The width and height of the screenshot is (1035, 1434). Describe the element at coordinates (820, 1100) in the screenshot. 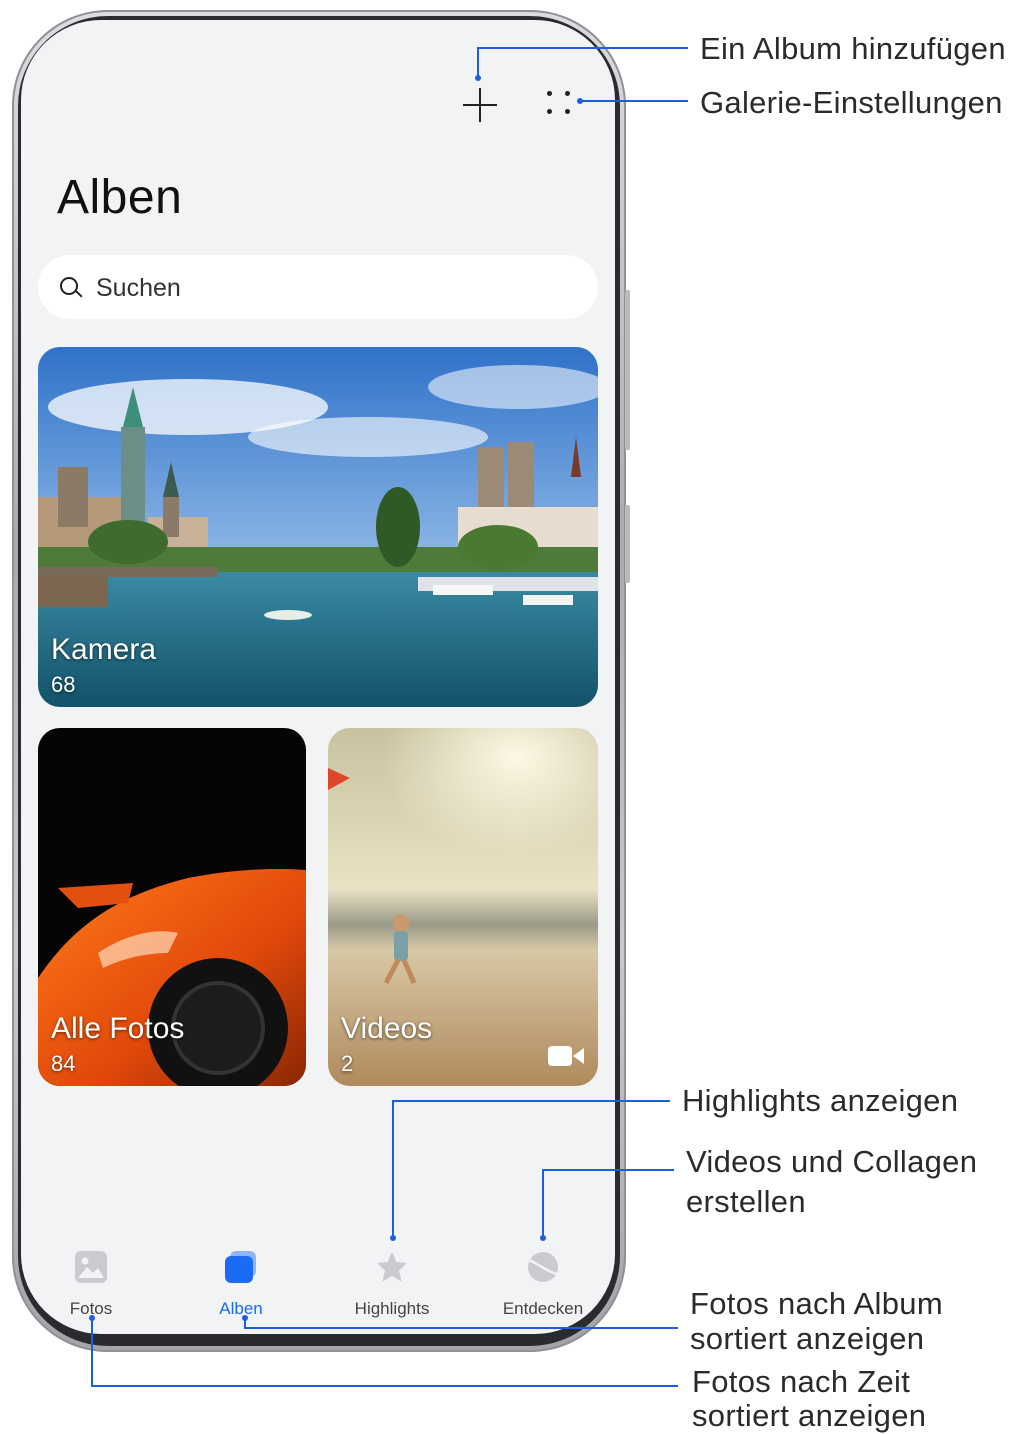

I see `callout-highlights: Highlights anzeigen` at that location.